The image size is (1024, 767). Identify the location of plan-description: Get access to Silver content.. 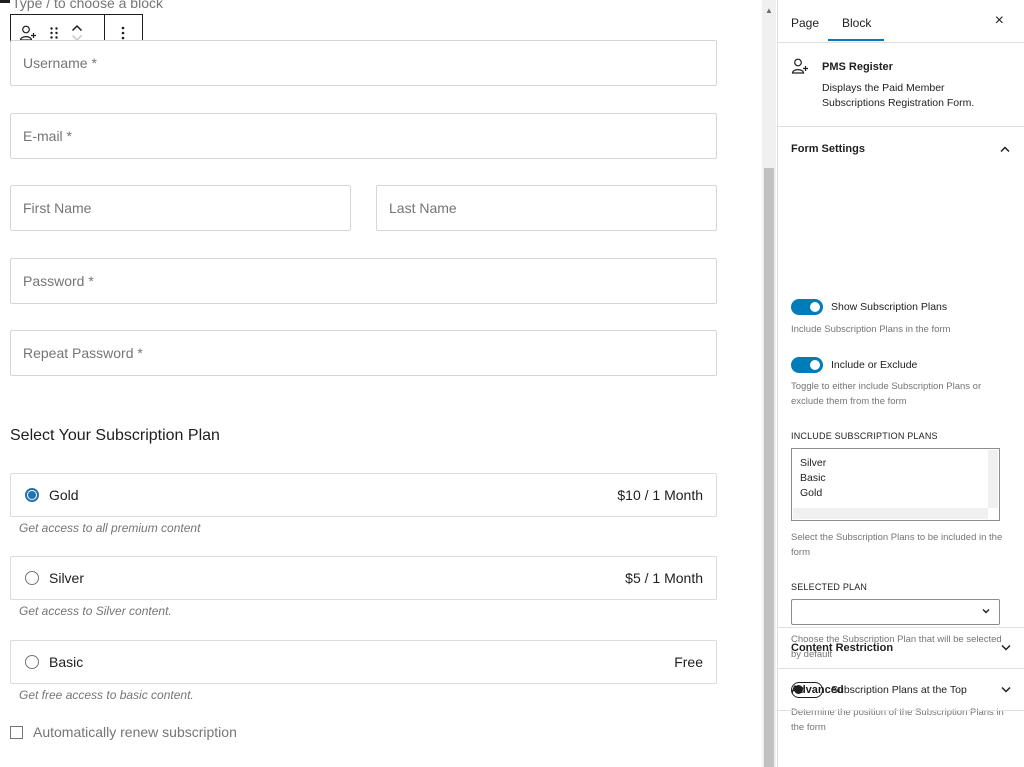
(95, 611).